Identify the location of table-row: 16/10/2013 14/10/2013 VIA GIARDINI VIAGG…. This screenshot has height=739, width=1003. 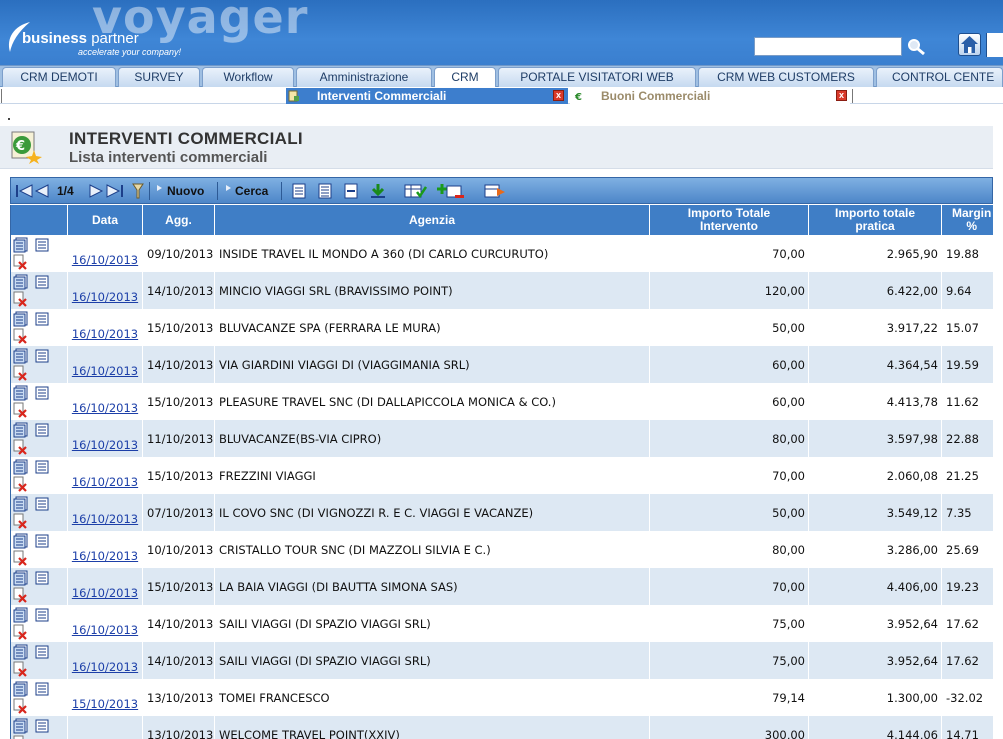
(502, 364).